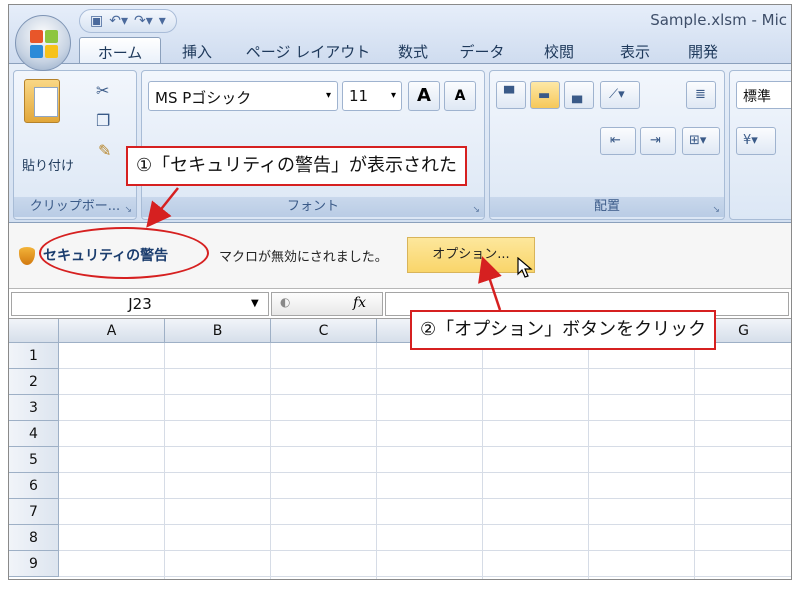 The image size is (800, 600). I want to click on font-size-value: 11, so click(359, 96).